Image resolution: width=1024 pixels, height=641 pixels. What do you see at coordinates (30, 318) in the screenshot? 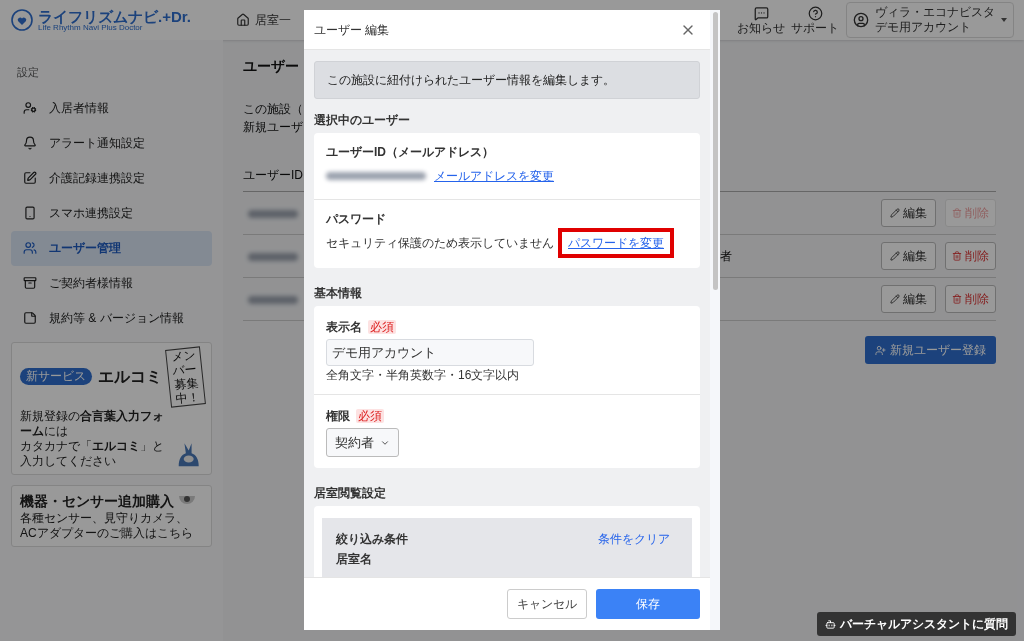
I see `note-icon` at bounding box center [30, 318].